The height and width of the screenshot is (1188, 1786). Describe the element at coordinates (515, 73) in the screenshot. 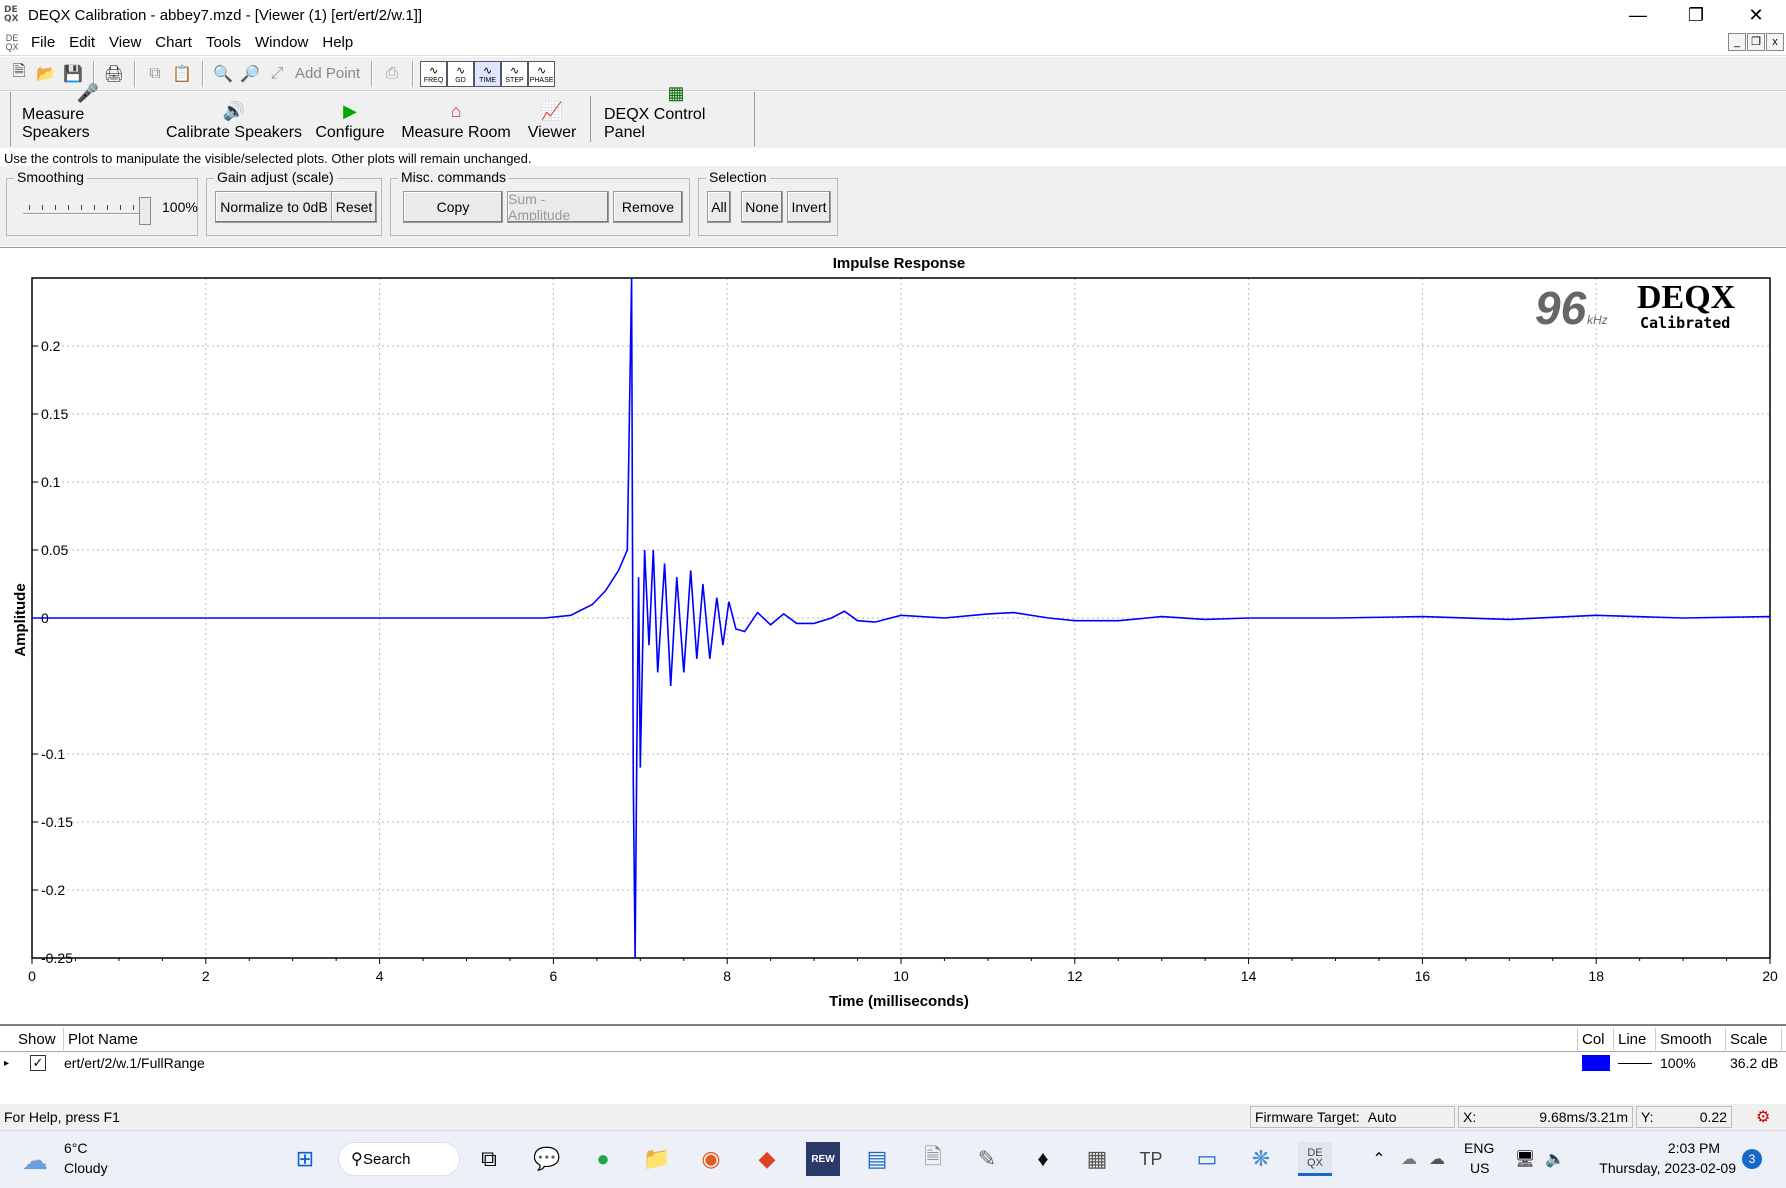

I see `step-view-button: ∿ STEP` at that location.